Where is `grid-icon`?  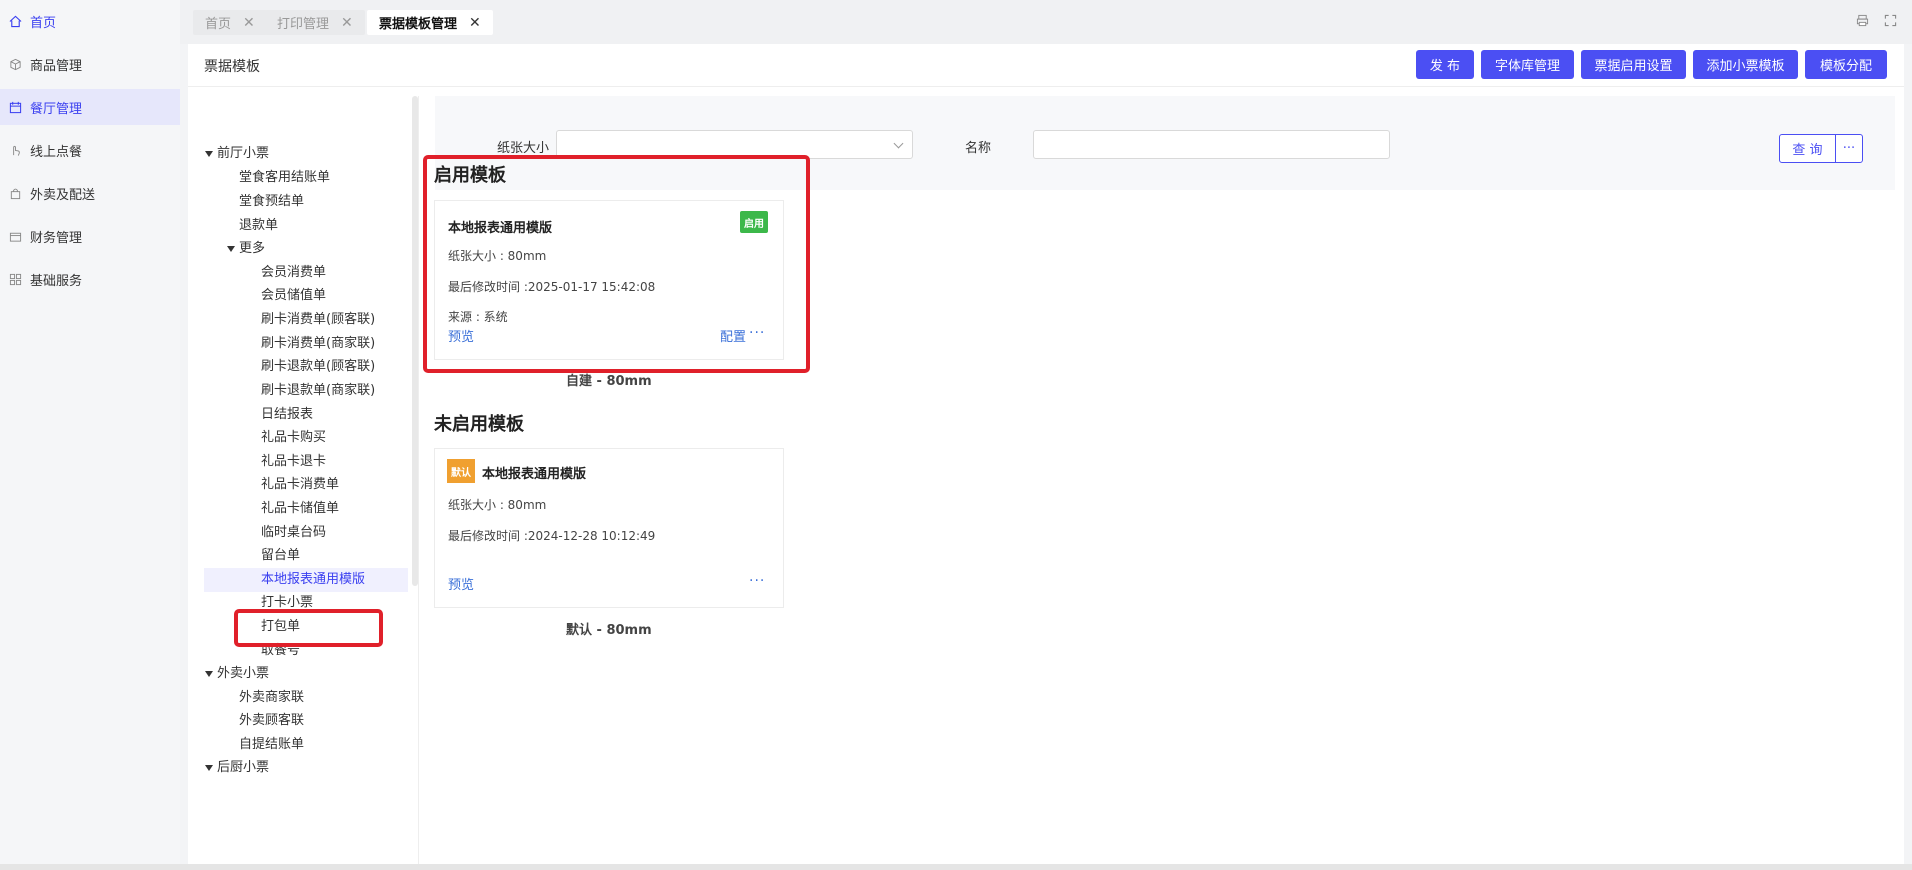
grid-icon is located at coordinates (15, 279).